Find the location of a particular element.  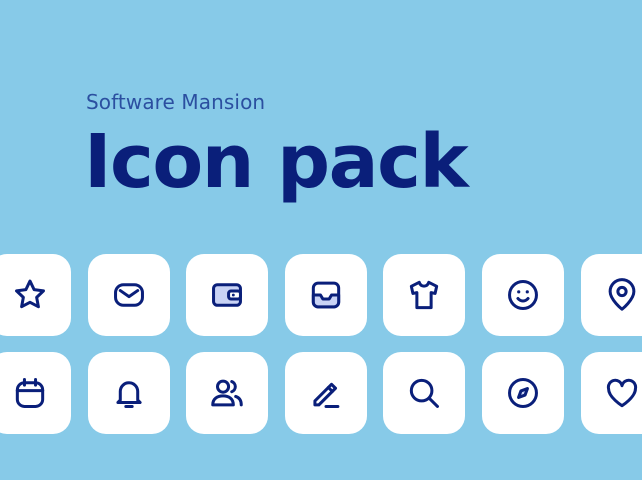

smiley-icon is located at coordinates (523, 295).